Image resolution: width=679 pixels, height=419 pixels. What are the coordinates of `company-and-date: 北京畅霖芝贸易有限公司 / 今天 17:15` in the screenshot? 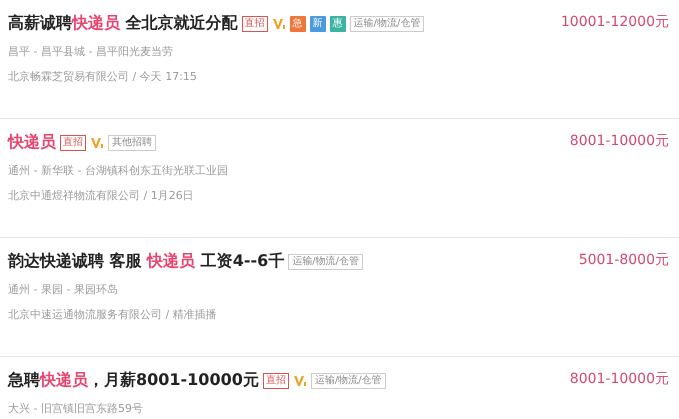 It's located at (103, 76).